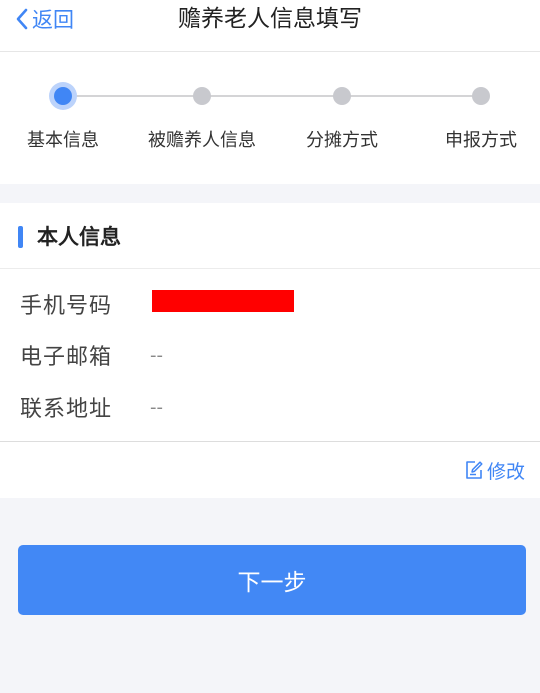 The height and width of the screenshot is (693, 540). What do you see at coordinates (63, 140) in the screenshot?
I see `step-label-basic-info: 基本信息` at bounding box center [63, 140].